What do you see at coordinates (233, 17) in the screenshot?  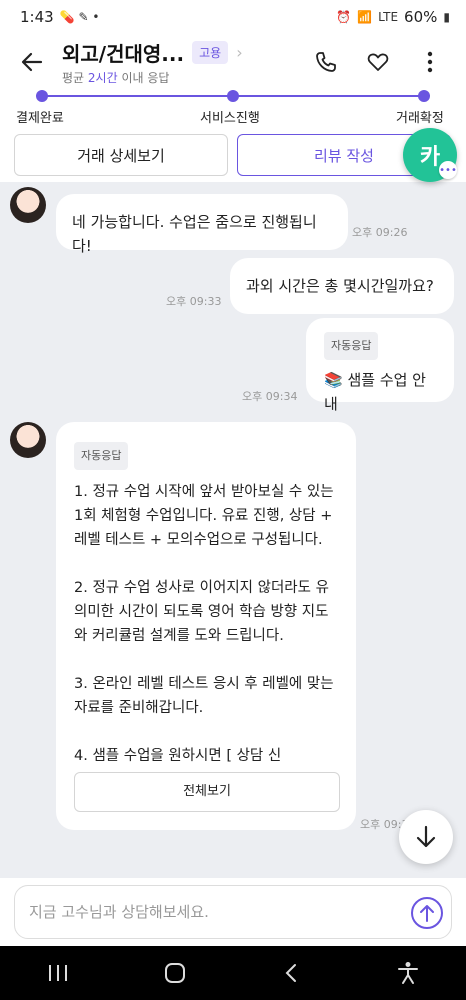 I see `status-bar: 1:43 💊 ✎ • ⏰ 📶 LTE 60% ▮` at bounding box center [233, 17].